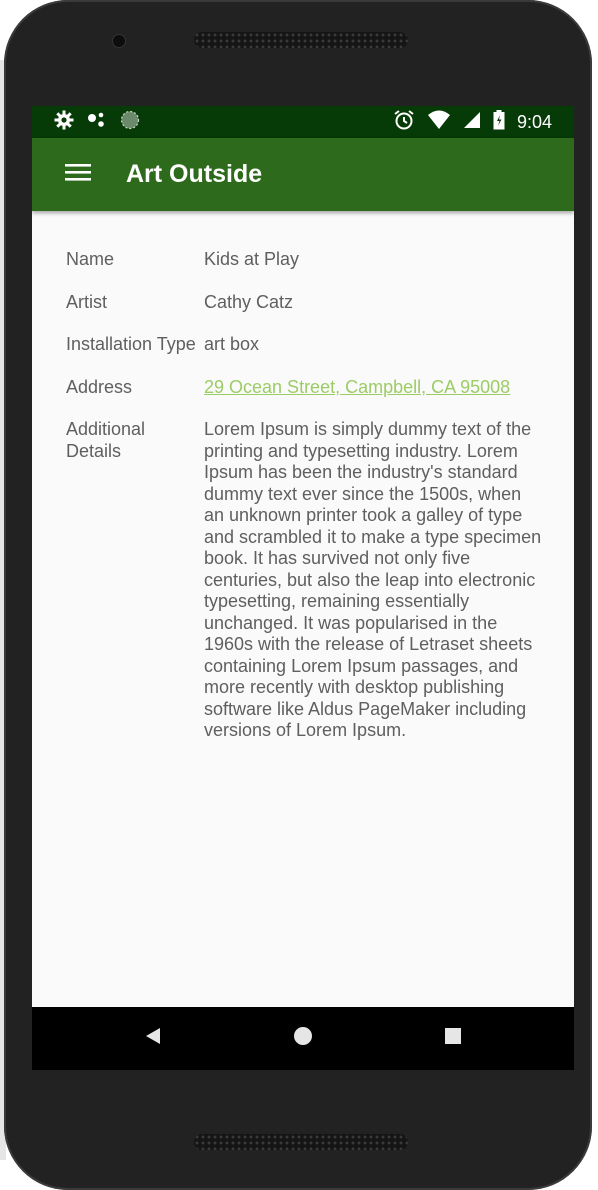 This screenshot has height=1190, width=598. I want to click on installation-type-value: art box, so click(232, 344).